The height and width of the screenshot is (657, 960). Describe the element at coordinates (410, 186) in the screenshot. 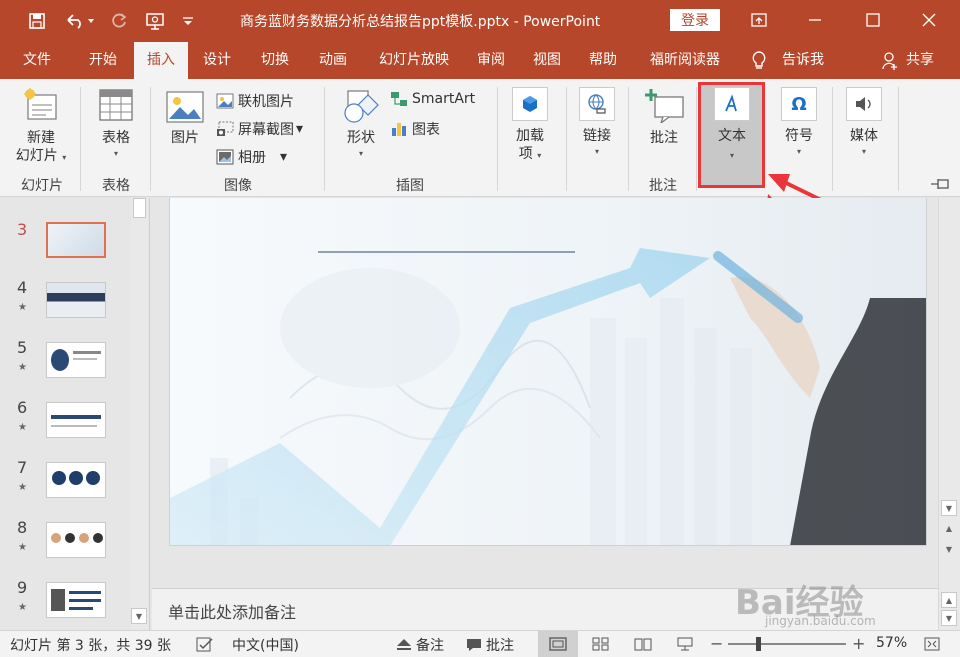

I see `group-illustrations-label: 插图` at that location.